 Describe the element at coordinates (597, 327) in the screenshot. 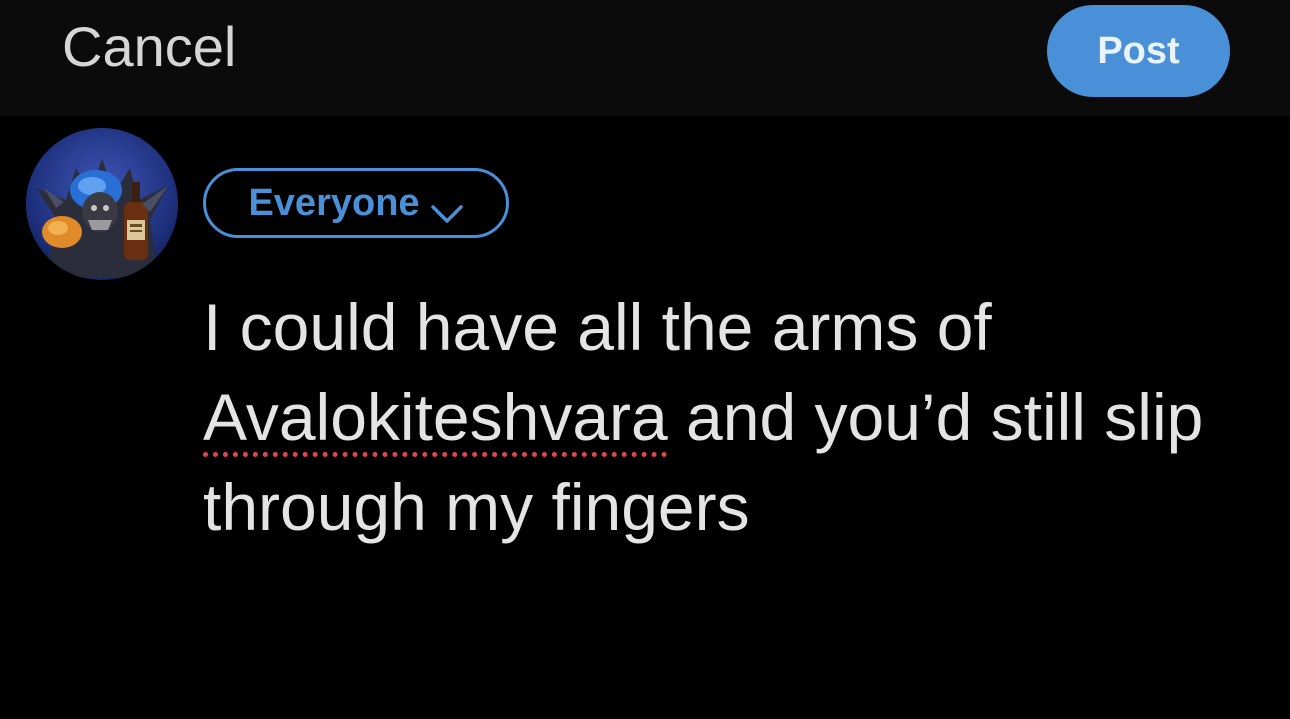

I see `compose-text-start: I could have all the arms of` at that location.